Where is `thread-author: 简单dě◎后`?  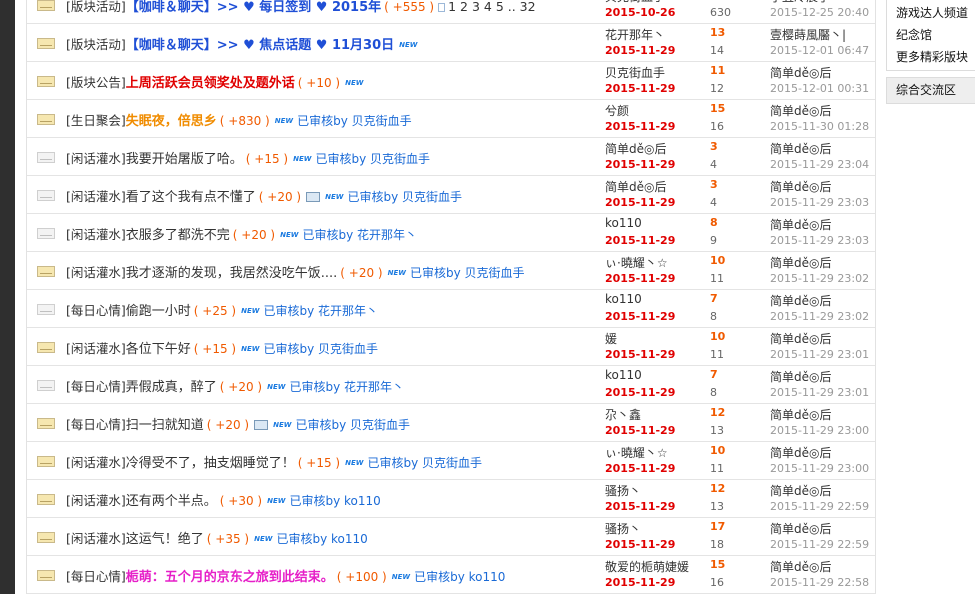
thread-author: 简单dě◎后 is located at coordinates (635, 148).